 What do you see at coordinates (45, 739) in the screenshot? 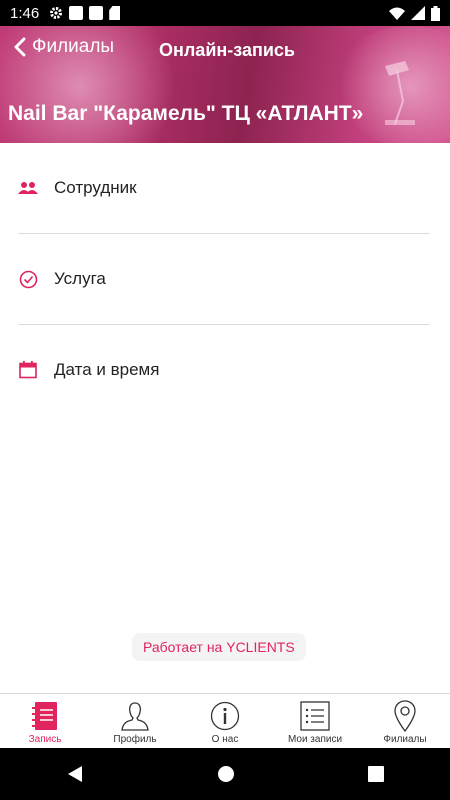
I see `tab-label: Запись` at bounding box center [45, 739].